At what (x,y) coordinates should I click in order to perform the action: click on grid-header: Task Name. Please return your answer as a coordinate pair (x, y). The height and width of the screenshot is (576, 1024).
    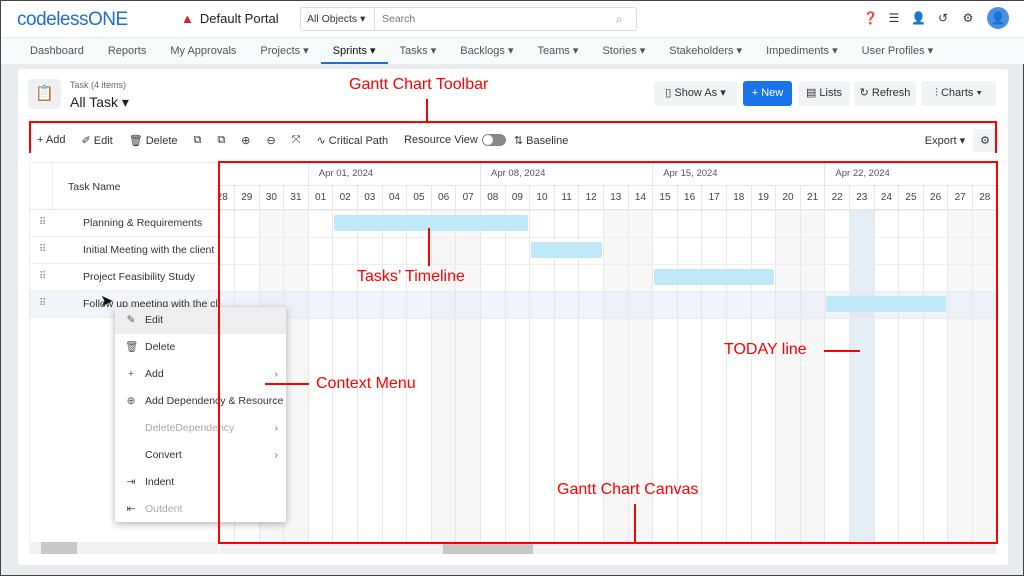
    Looking at the image, I should click on (124, 186).